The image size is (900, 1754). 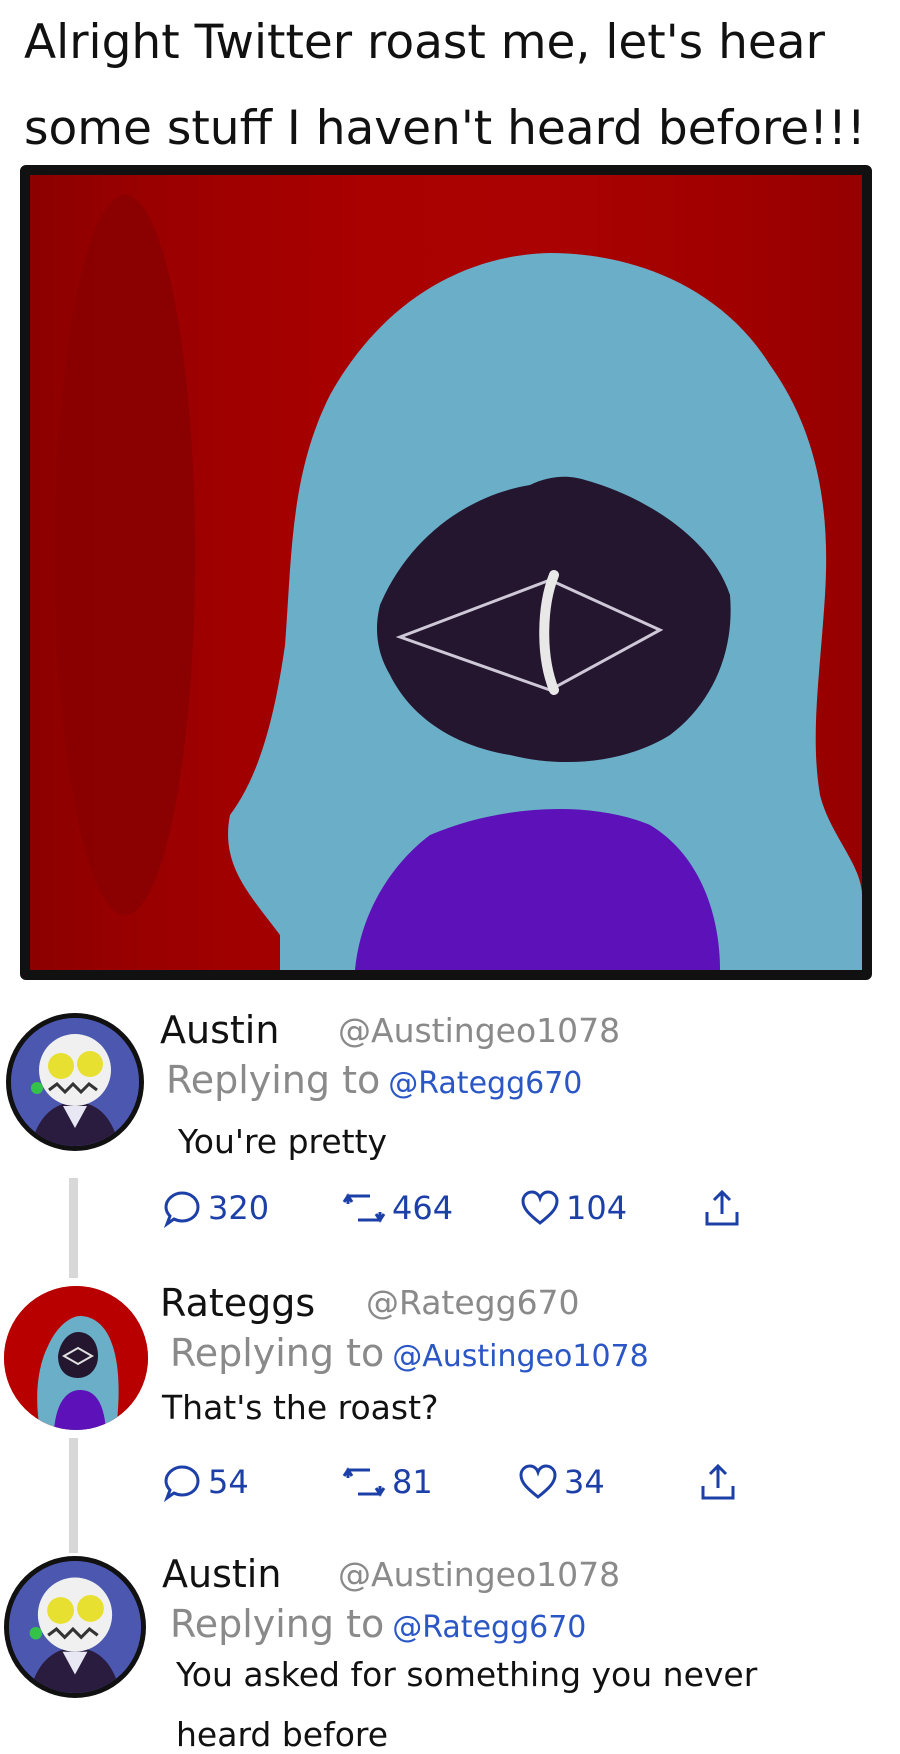 What do you see at coordinates (520, 1356) in the screenshot?
I see `replying-to-mention: @Austingeo1078` at bounding box center [520, 1356].